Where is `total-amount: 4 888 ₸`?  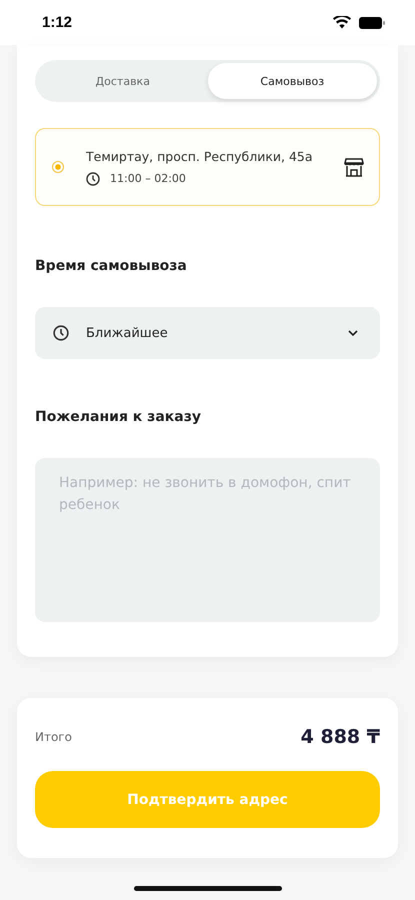 total-amount: 4 888 ₸ is located at coordinates (340, 737).